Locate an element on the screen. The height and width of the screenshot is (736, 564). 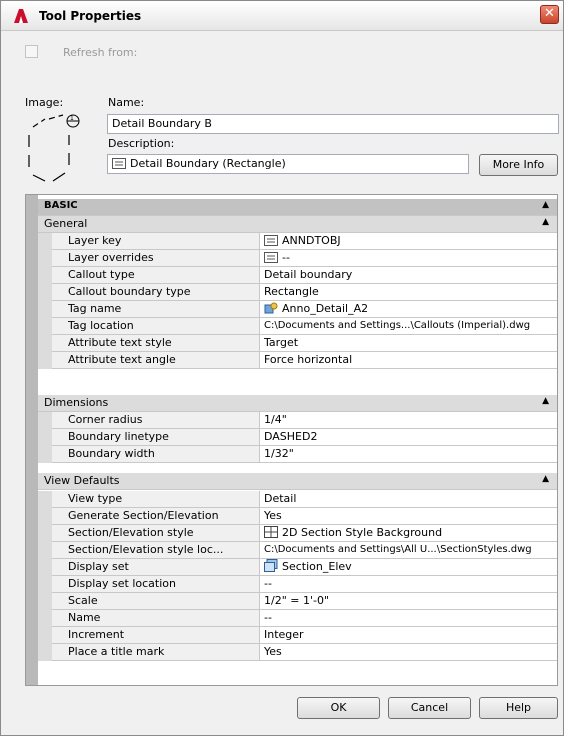
property-row: Layer key ANNDTOBJ is located at coordinates (297, 241).